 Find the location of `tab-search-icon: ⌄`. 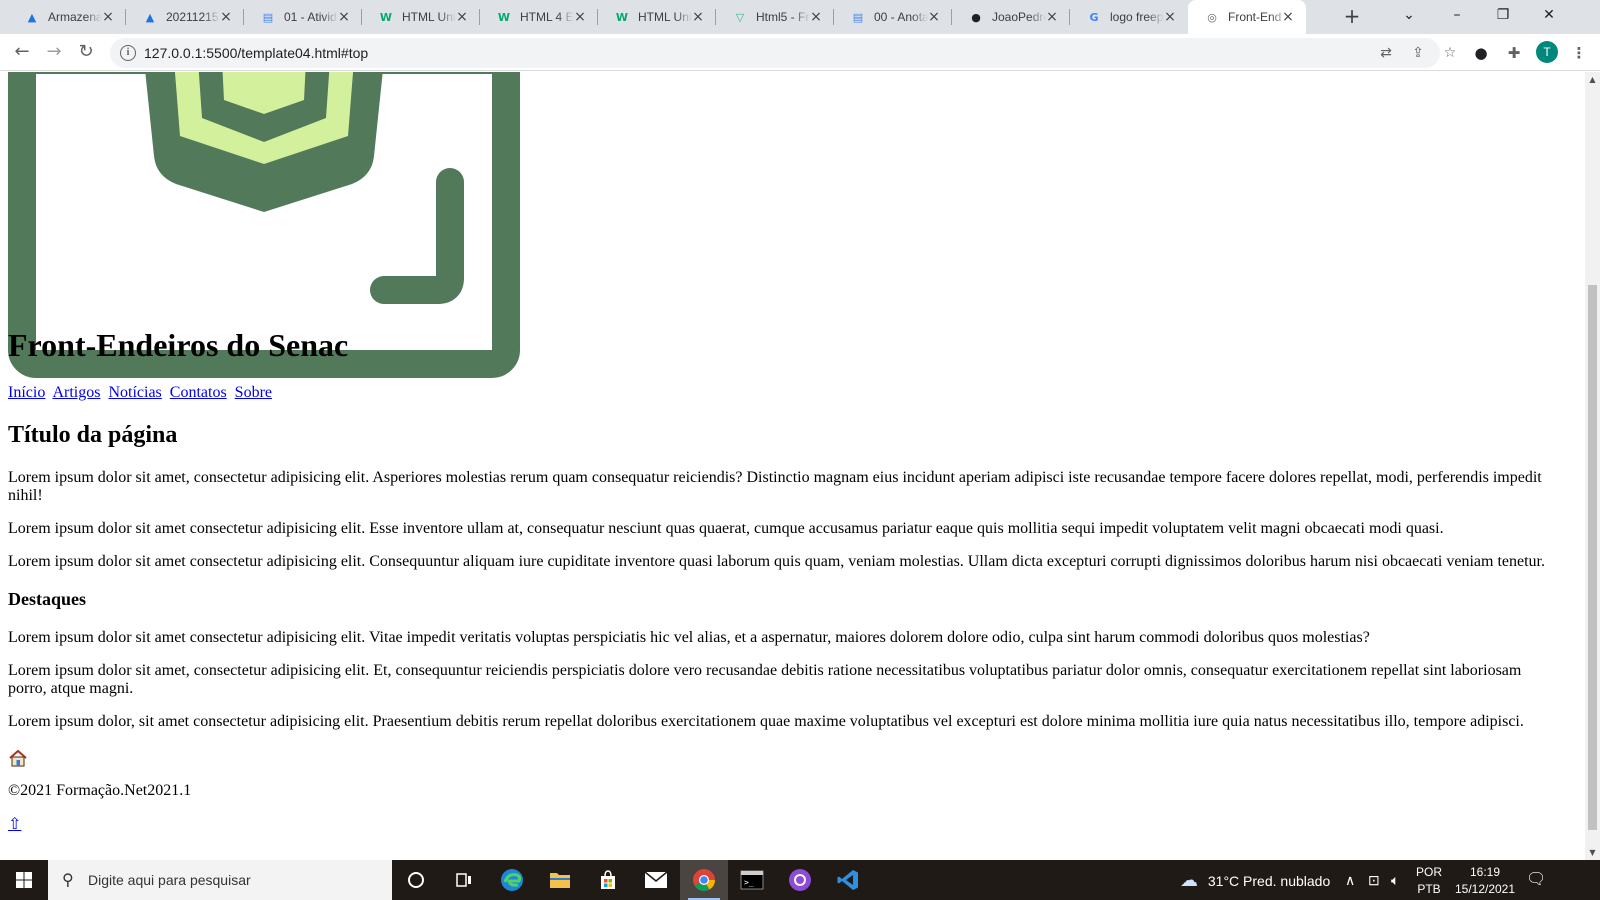

tab-search-icon: ⌄ is located at coordinates (1409, 17).